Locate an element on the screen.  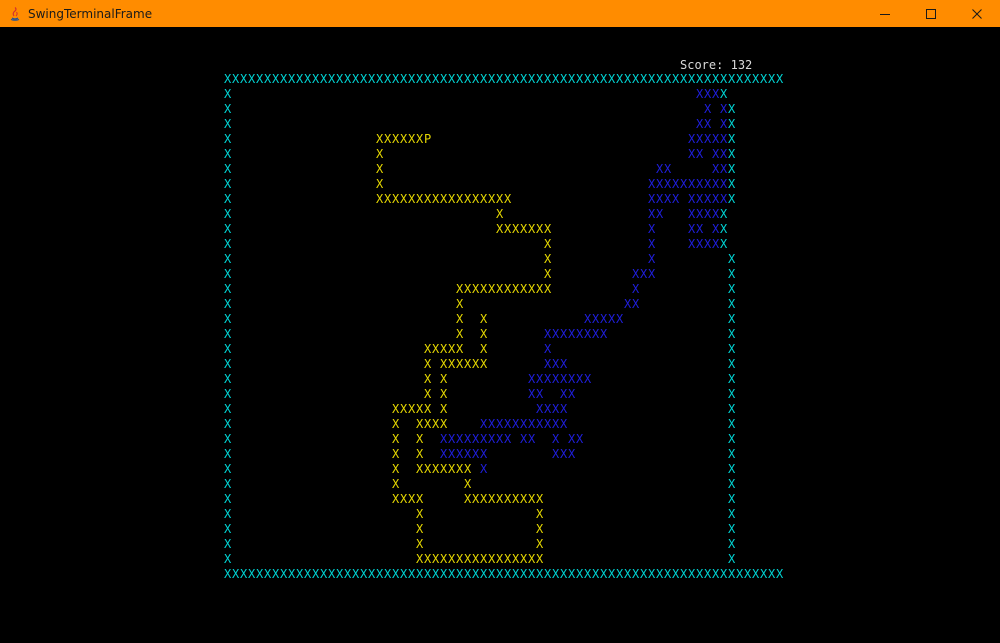
maximize-button is located at coordinates (931, 13).